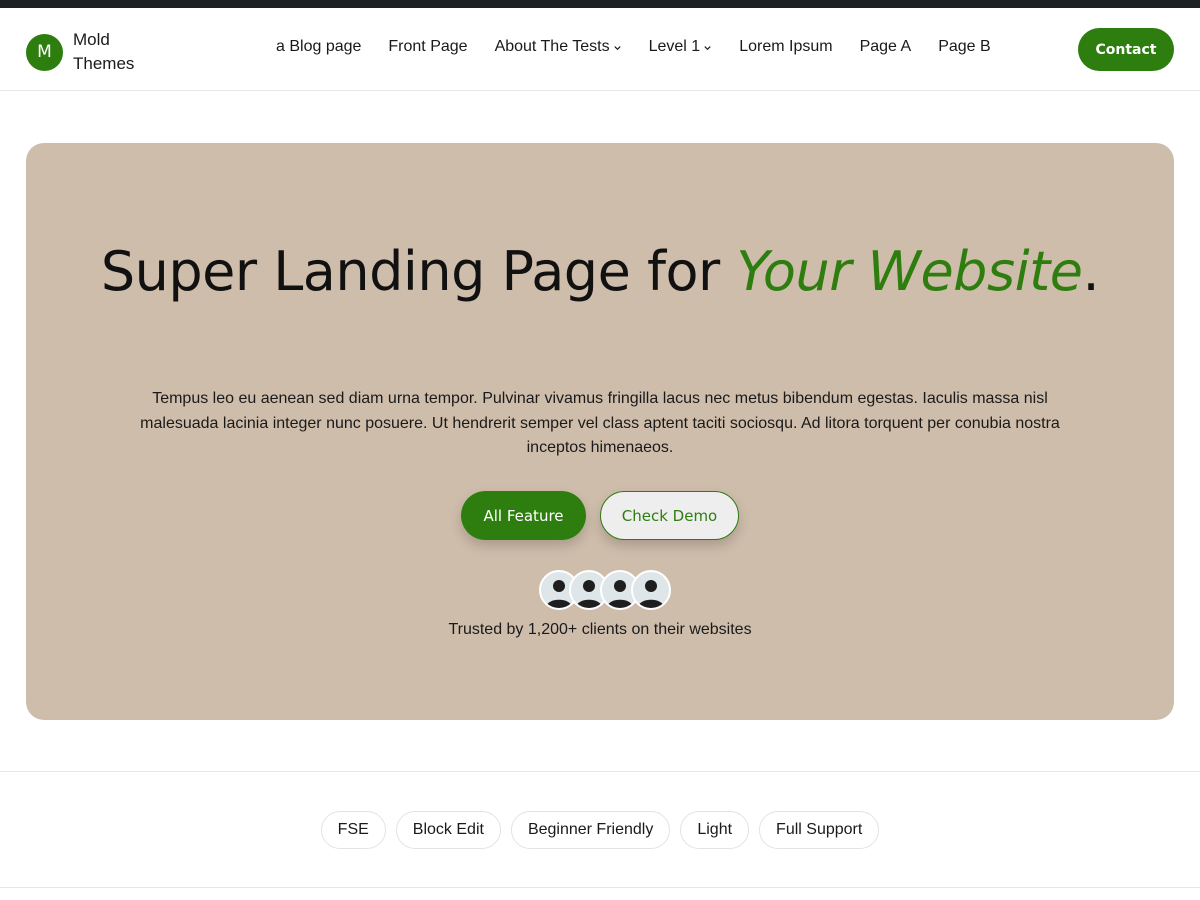 This screenshot has width=1200, height=900. I want to click on tag-beginner-friendly: Beginner Friendly, so click(590, 830).